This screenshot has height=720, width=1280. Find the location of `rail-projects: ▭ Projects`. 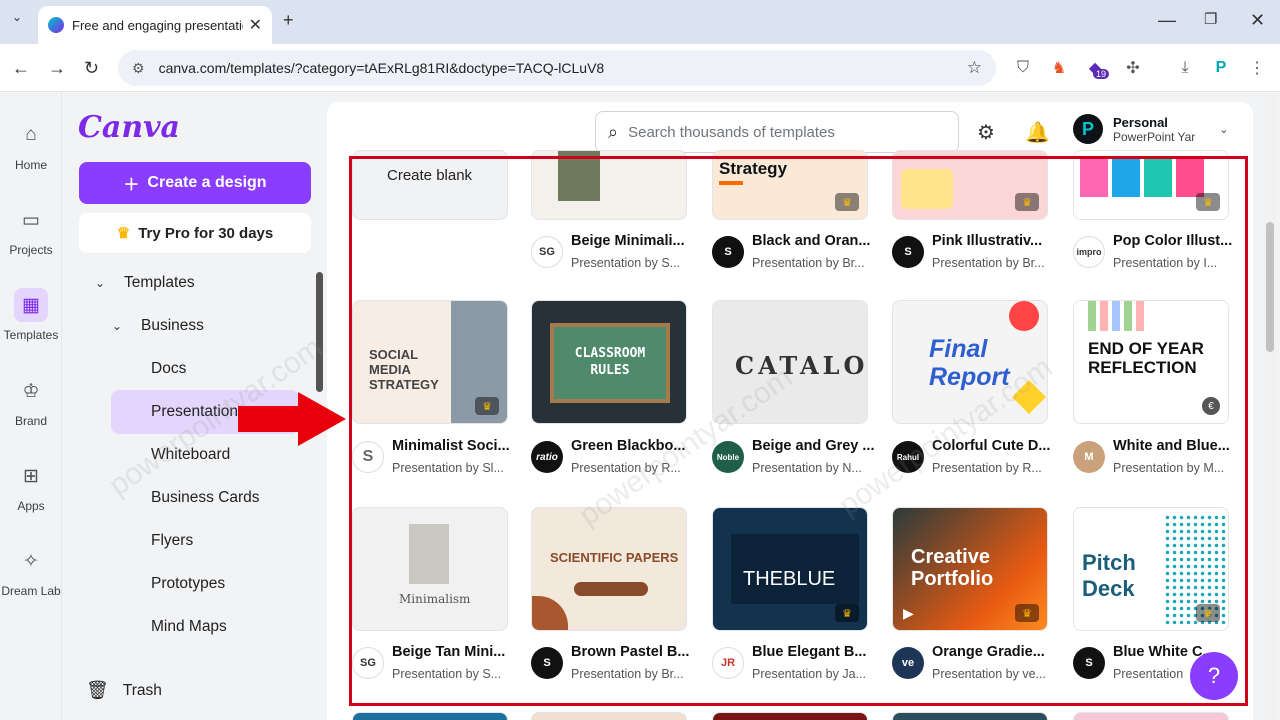

rail-projects: ▭ Projects is located at coordinates (31, 230).